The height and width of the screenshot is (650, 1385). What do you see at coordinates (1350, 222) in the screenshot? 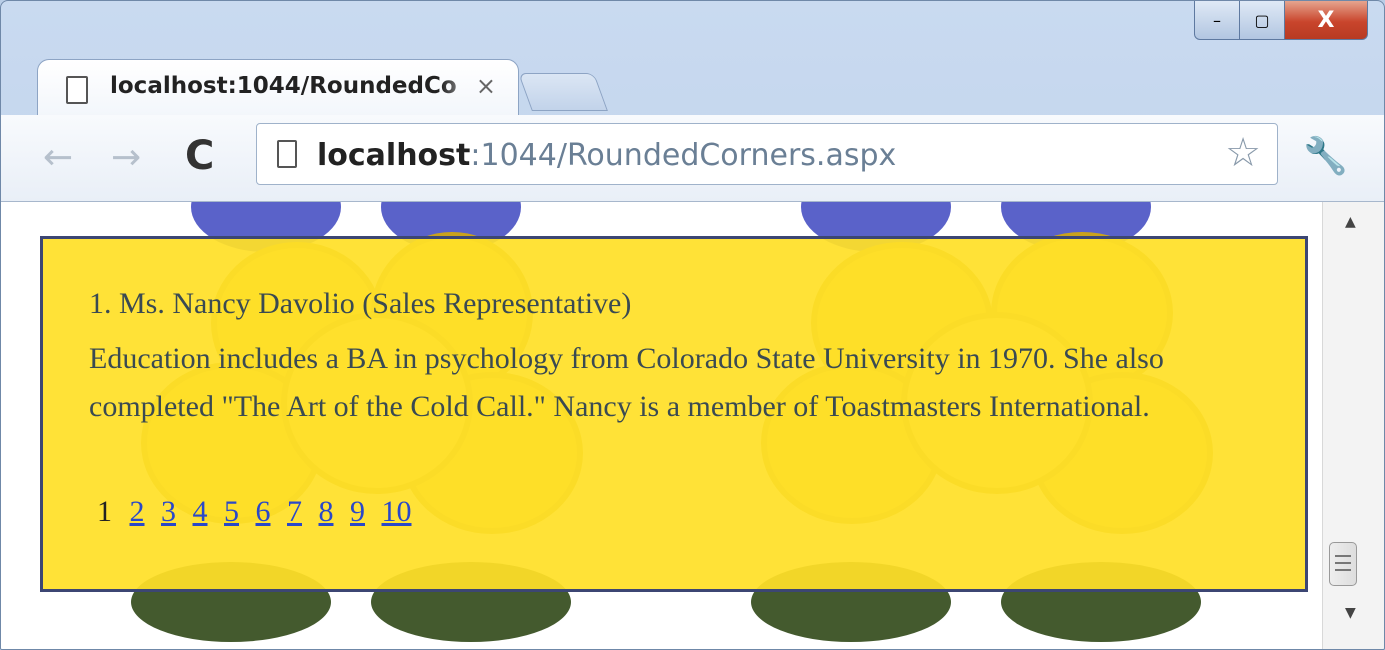
I see `scroll-up-arrow-icon: ▲` at bounding box center [1350, 222].